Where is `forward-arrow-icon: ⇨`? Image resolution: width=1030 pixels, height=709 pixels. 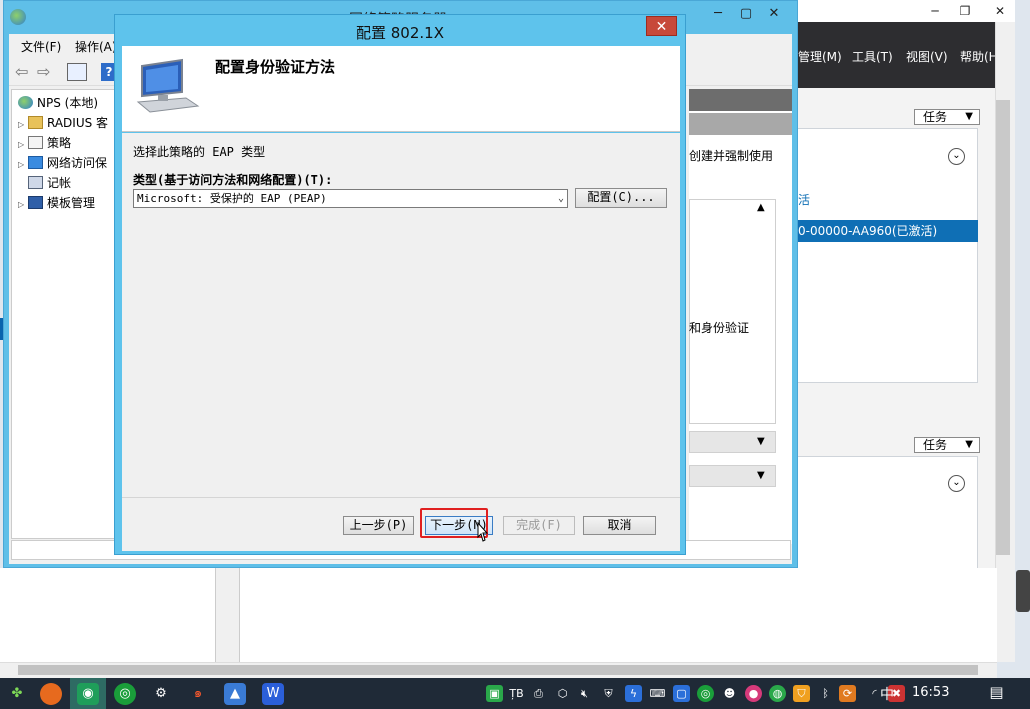
forward-arrow-icon: ⇨ is located at coordinates (43, 71).